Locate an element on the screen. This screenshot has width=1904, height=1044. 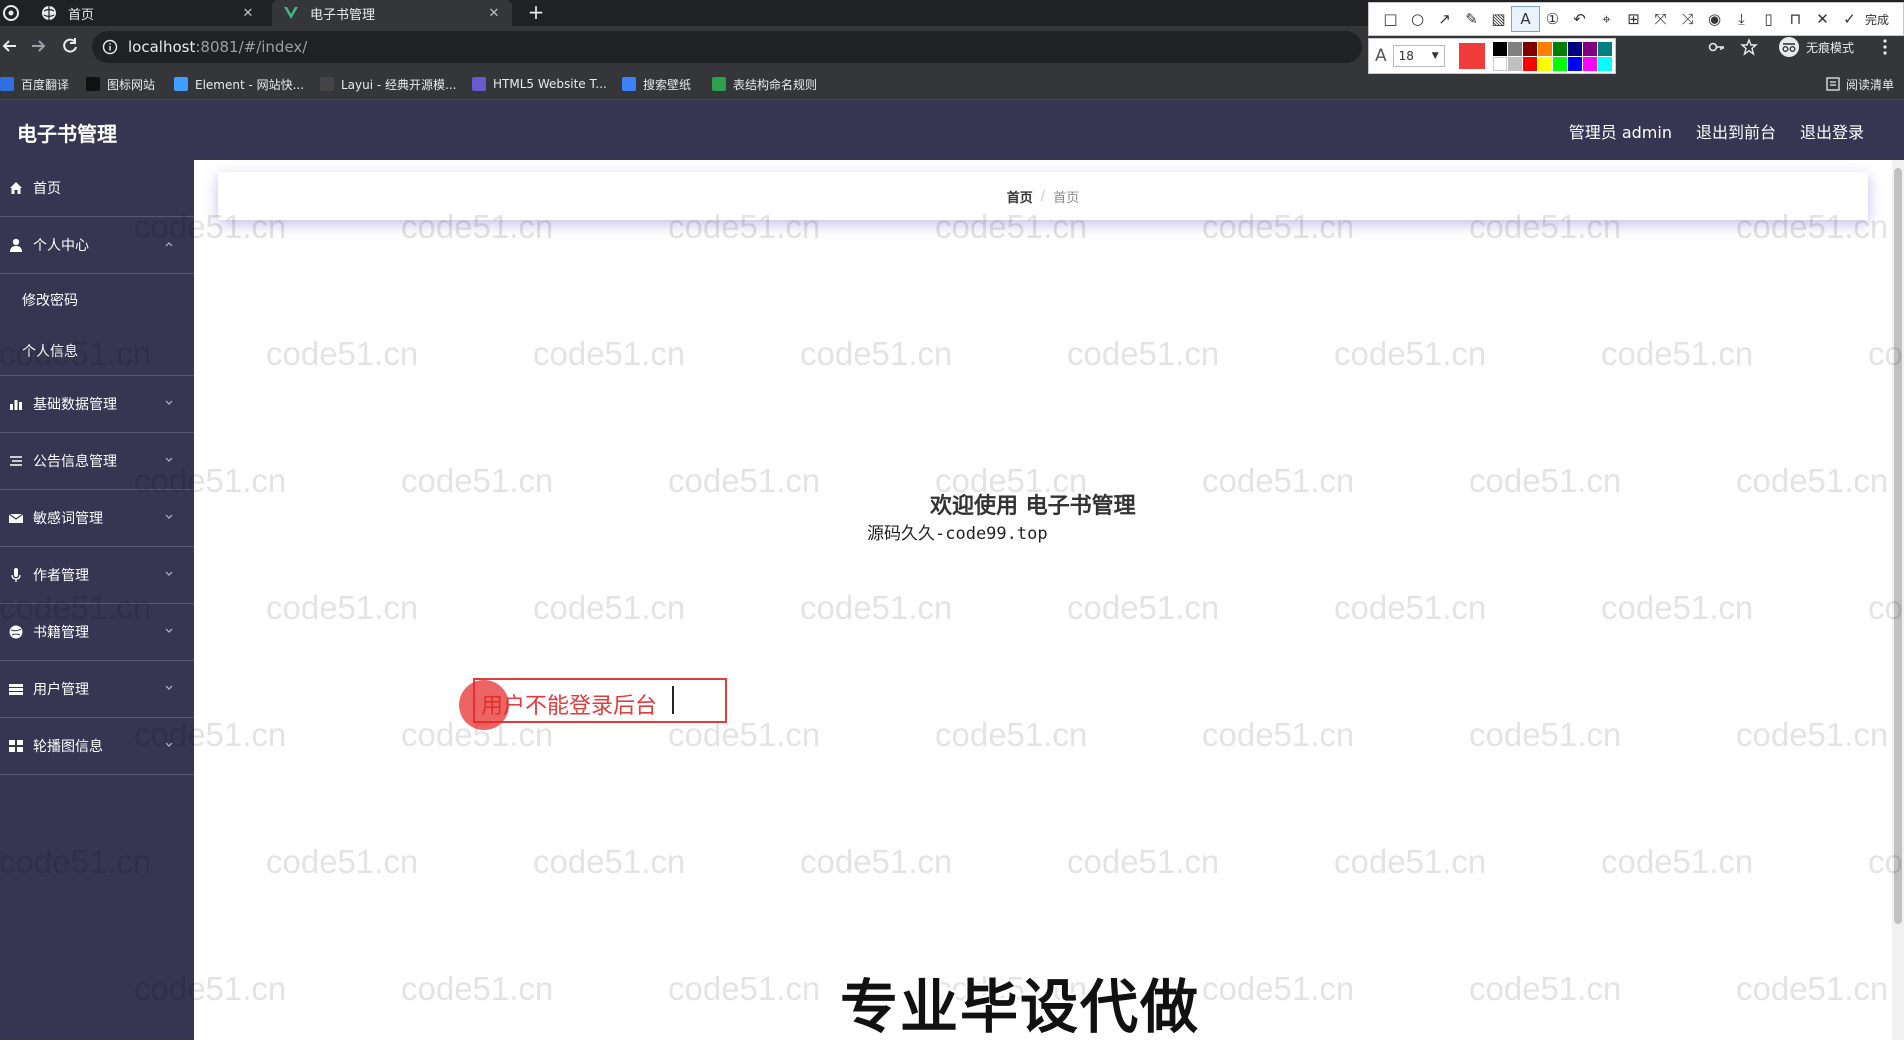
sidebar-item-personal-center: 个人中心 is located at coordinates (97, 245).